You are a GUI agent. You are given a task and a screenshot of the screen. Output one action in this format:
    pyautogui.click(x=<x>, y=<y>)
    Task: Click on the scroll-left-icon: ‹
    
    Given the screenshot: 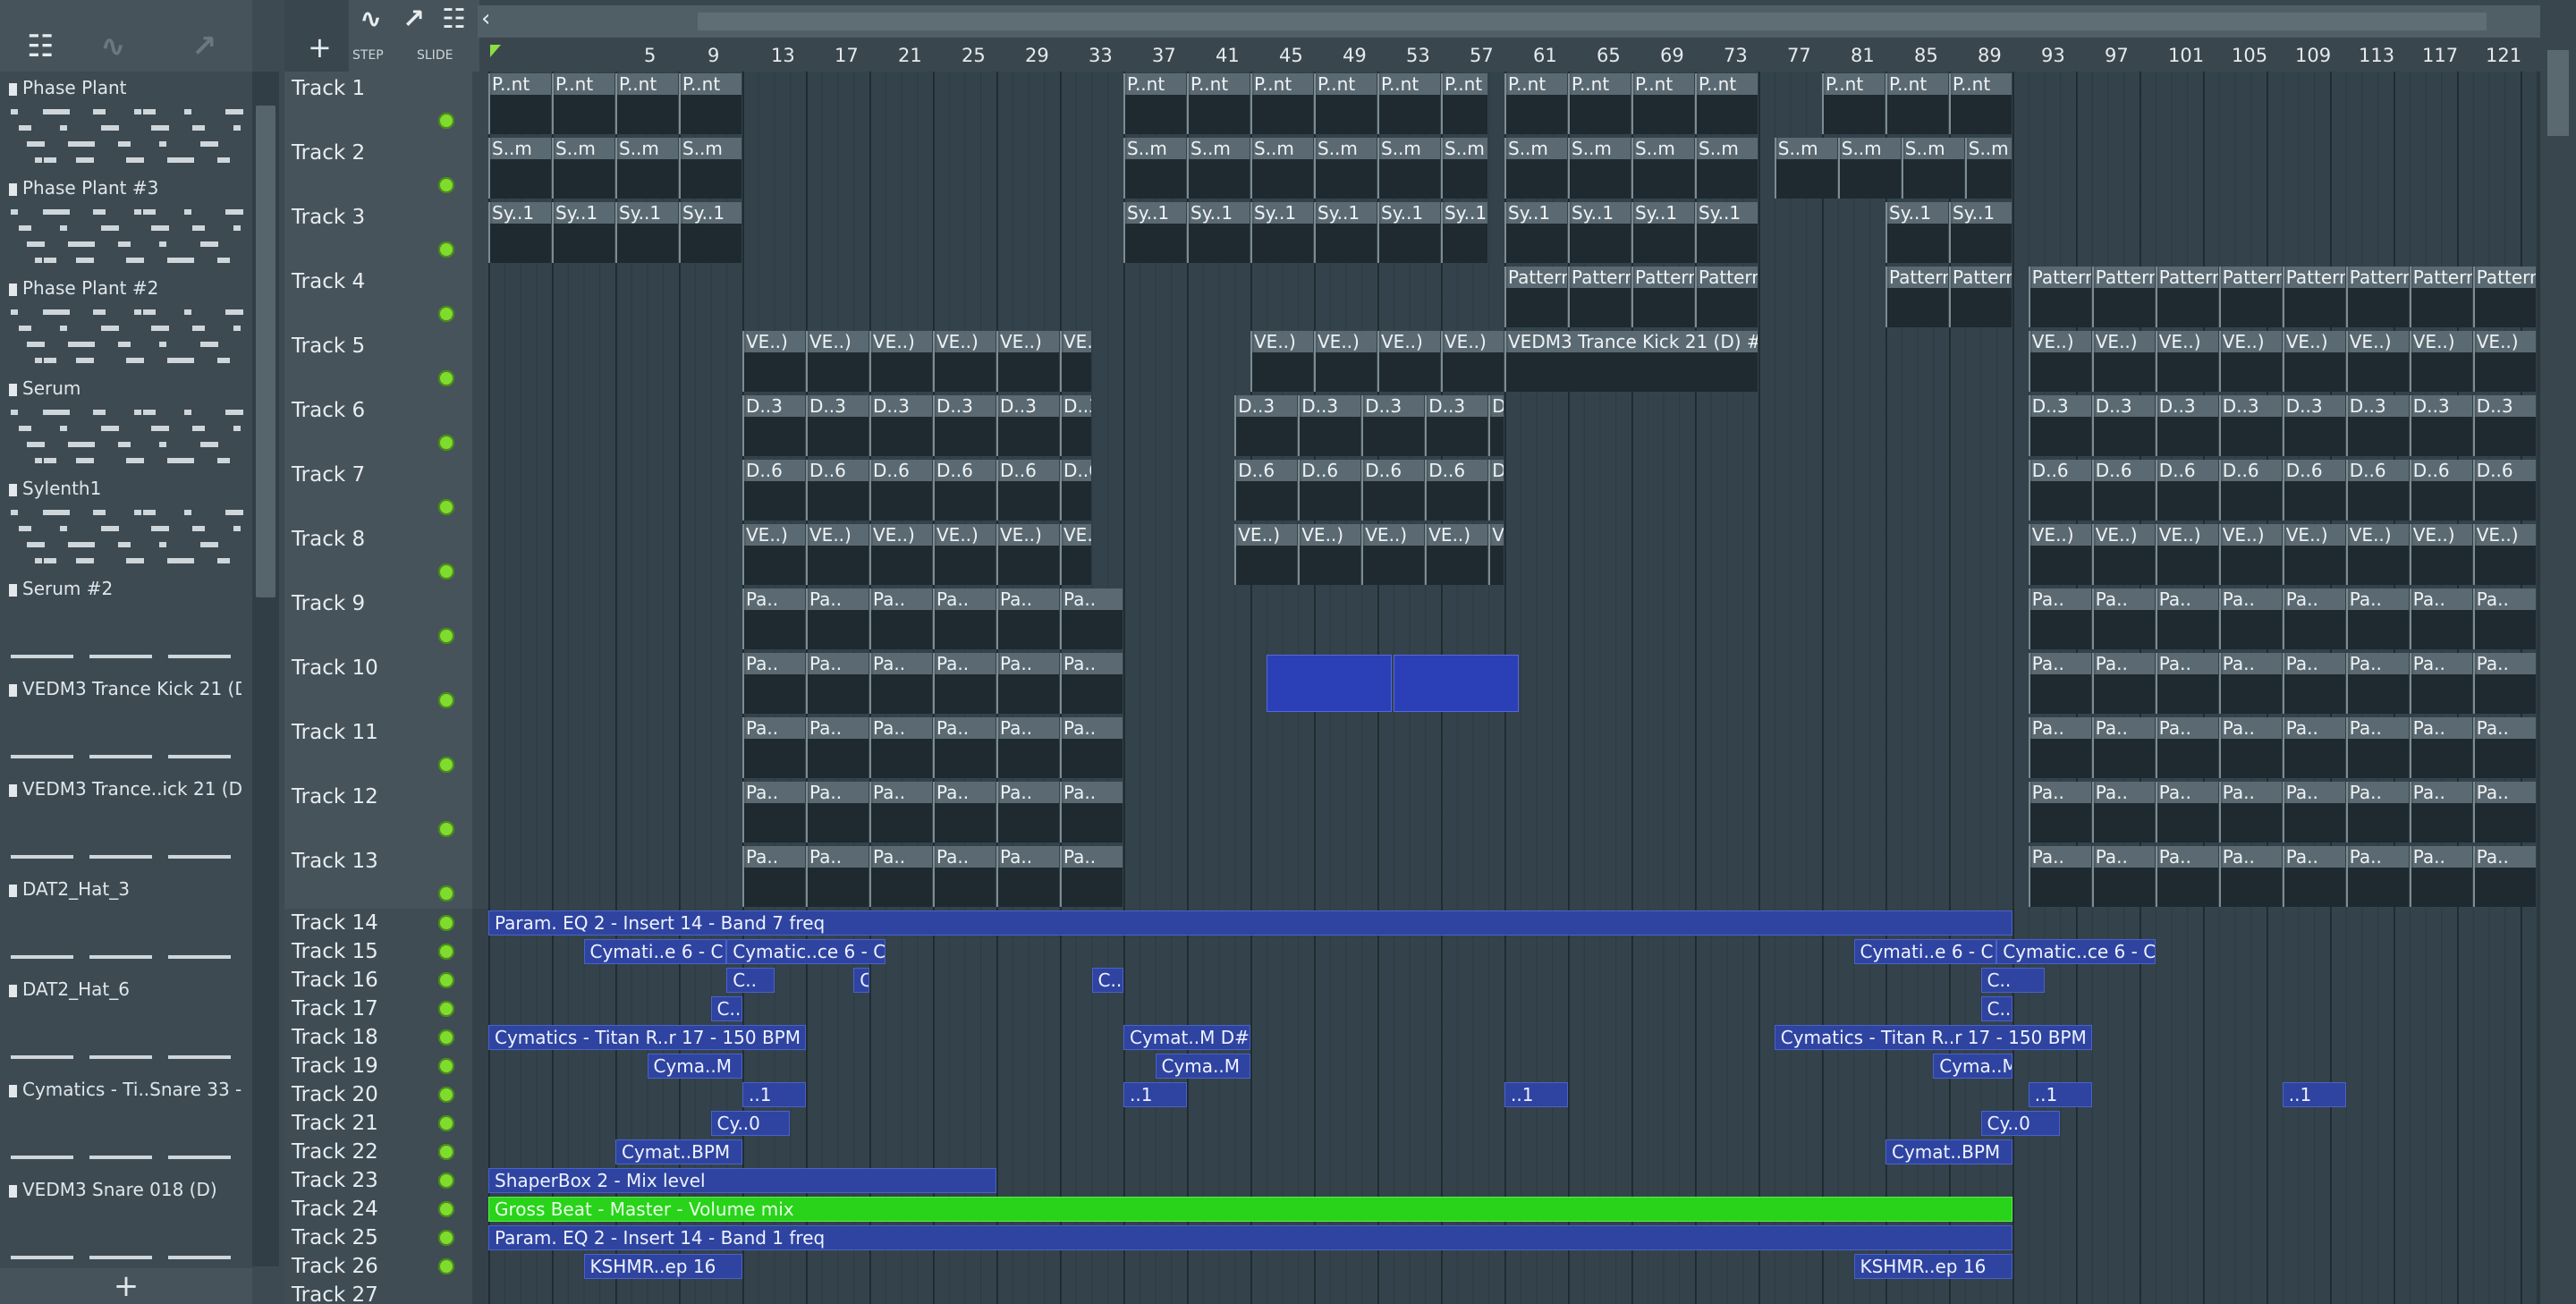 What is the action you would take?
    pyautogui.click(x=485, y=18)
    